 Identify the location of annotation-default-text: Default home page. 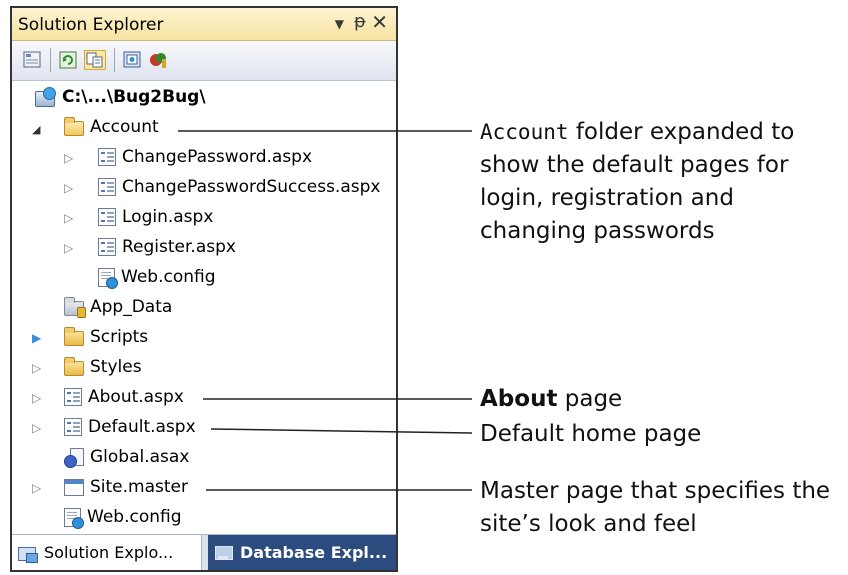
(591, 434).